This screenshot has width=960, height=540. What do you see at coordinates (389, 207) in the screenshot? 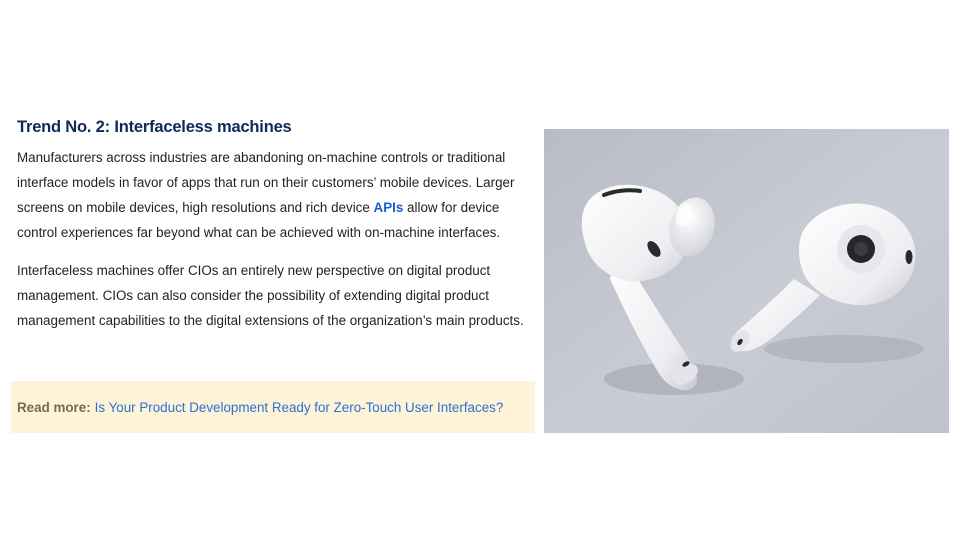
I see `apis-link: APIs` at bounding box center [389, 207].